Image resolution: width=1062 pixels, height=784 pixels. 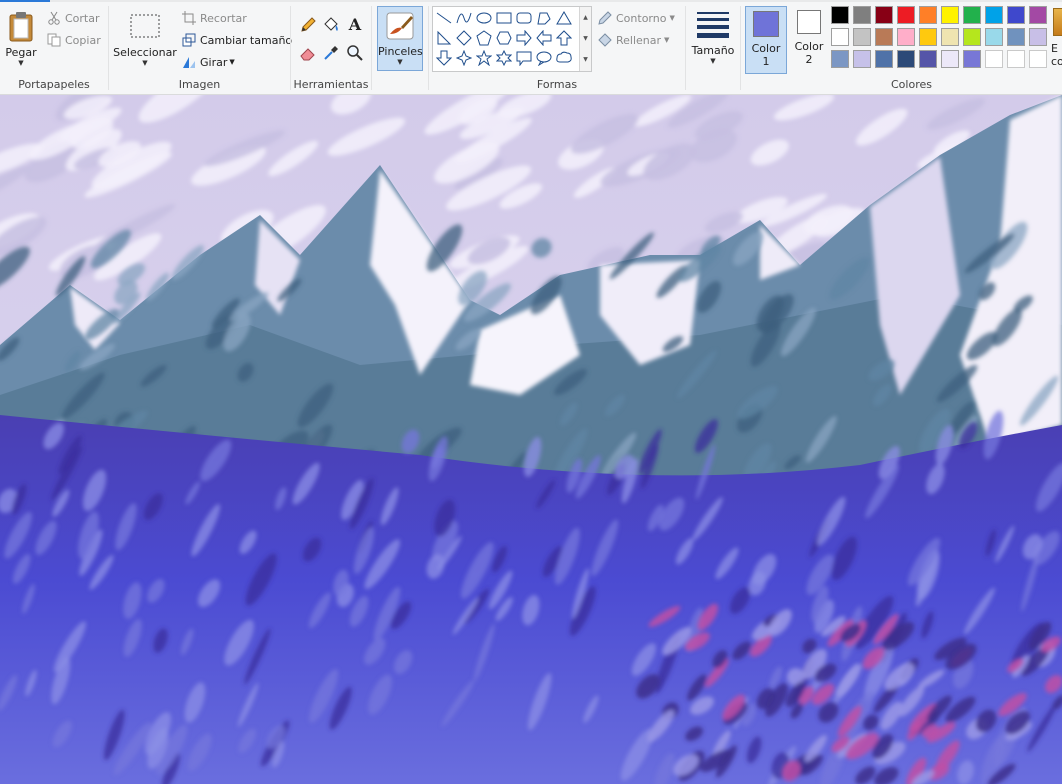 What do you see at coordinates (564, 58) in the screenshot?
I see `cloud-callout-shape-icon` at bounding box center [564, 58].